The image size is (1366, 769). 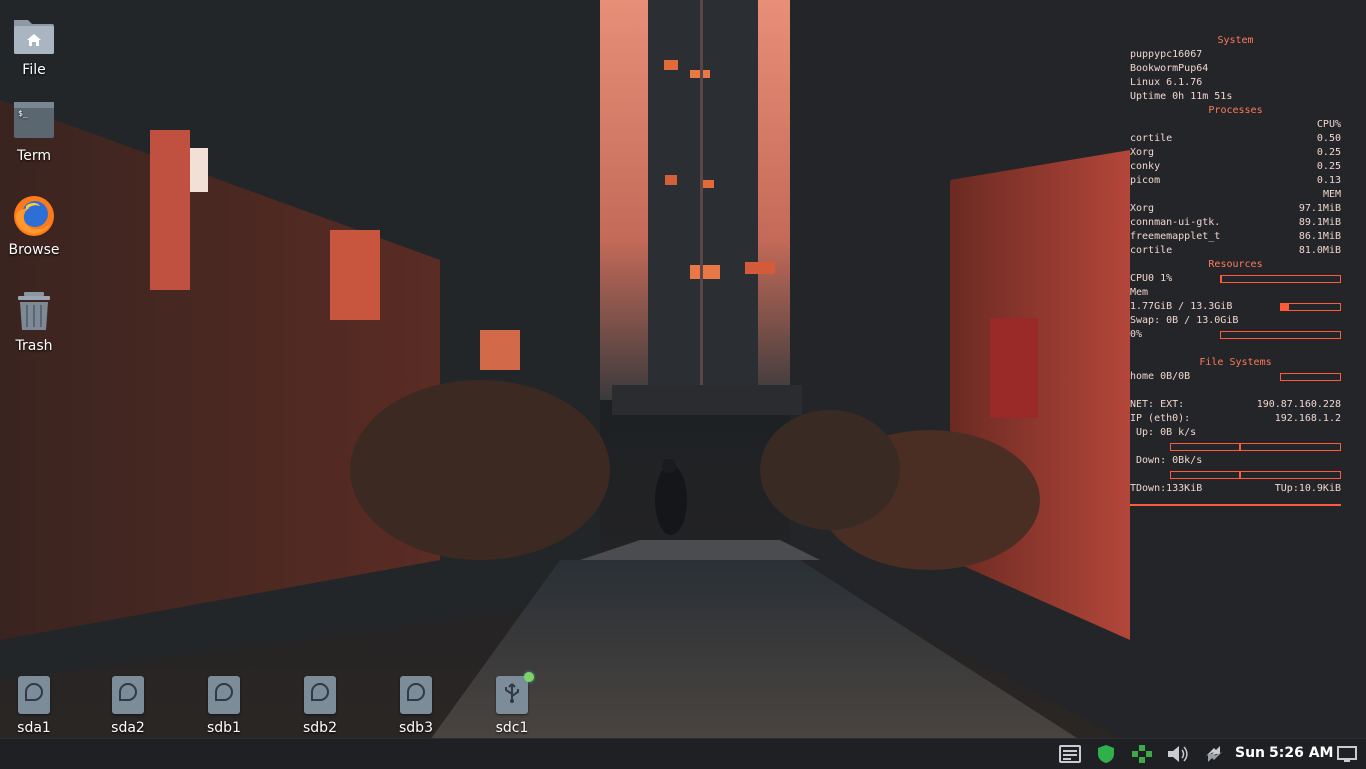 What do you see at coordinates (1235, 40) in the screenshot?
I see `system-header: System` at bounding box center [1235, 40].